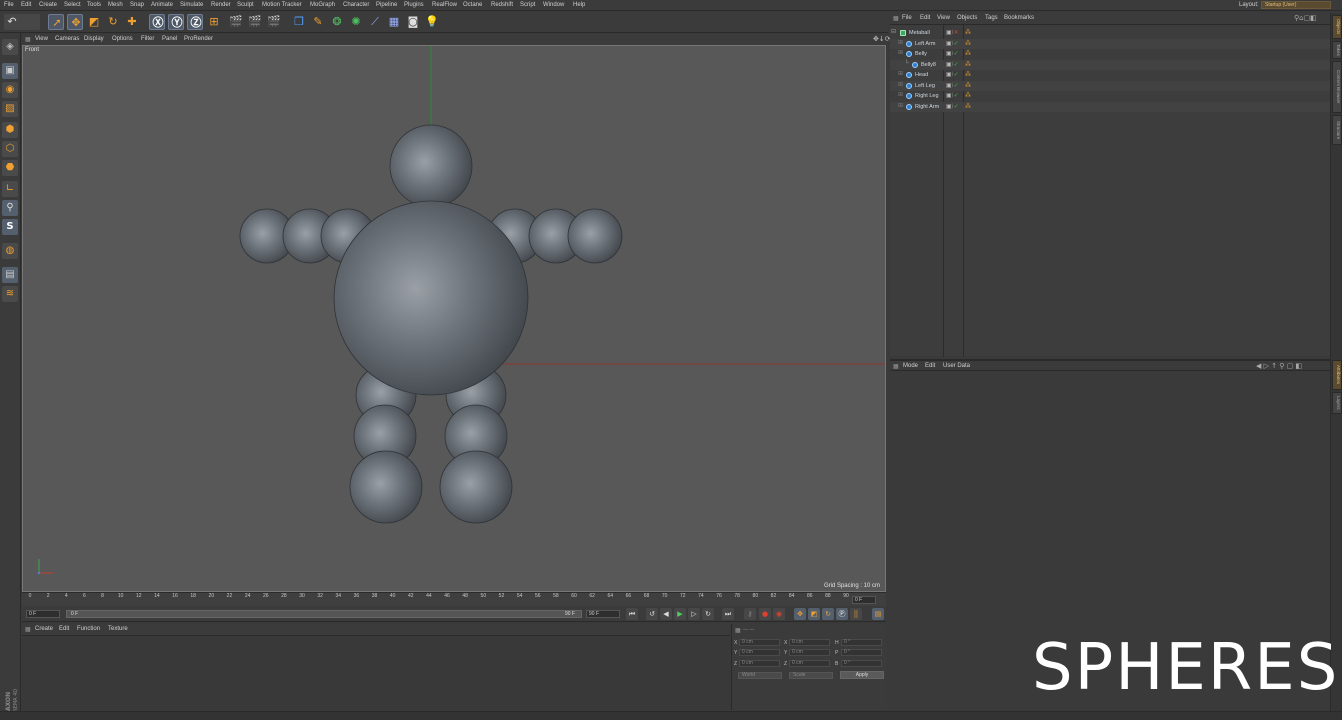  What do you see at coordinates (147, 39) in the screenshot?
I see `viewport-menu-filter: Filter` at bounding box center [147, 39].